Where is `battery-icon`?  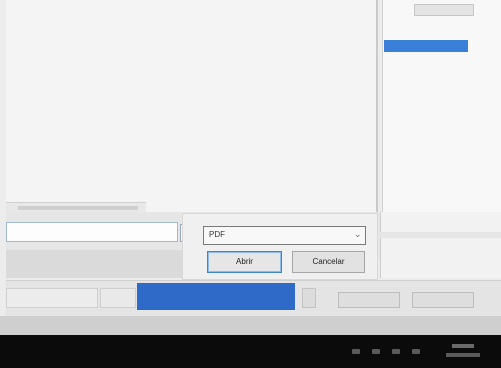
battery-icon is located at coordinates (416, 351).